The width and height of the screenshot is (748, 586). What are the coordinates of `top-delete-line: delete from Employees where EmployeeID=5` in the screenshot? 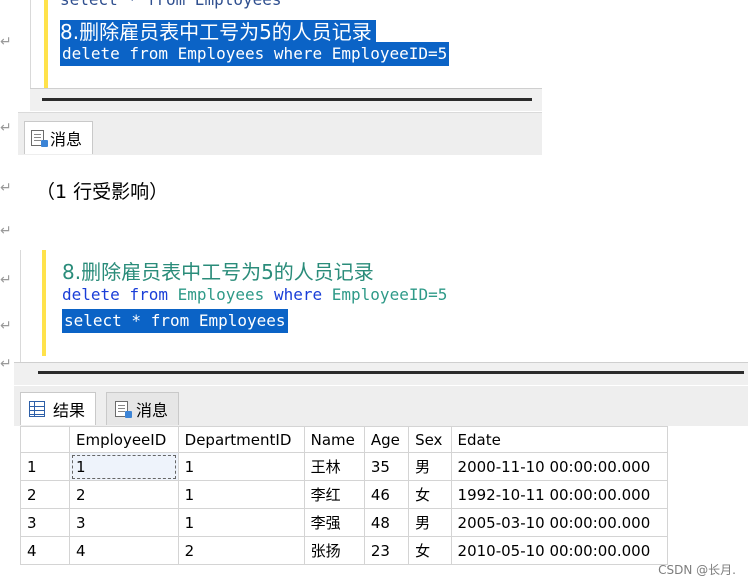 It's located at (255, 54).